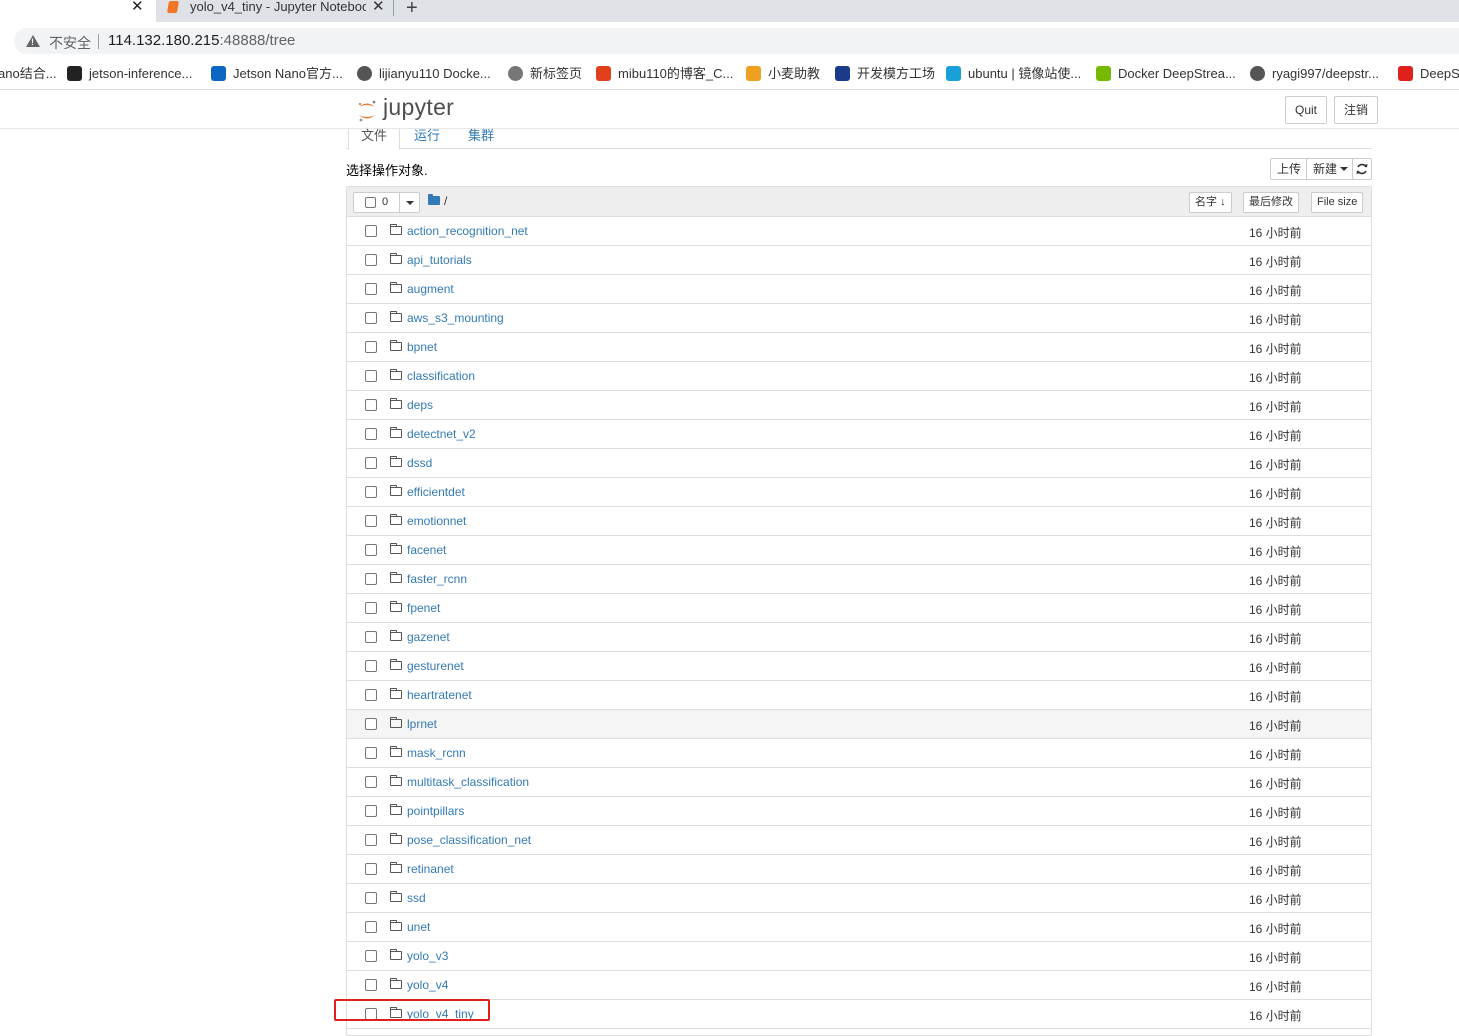 The height and width of the screenshot is (1036, 1459). What do you see at coordinates (436, 521) in the screenshot?
I see `folder-link: emotionnet` at bounding box center [436, 521].